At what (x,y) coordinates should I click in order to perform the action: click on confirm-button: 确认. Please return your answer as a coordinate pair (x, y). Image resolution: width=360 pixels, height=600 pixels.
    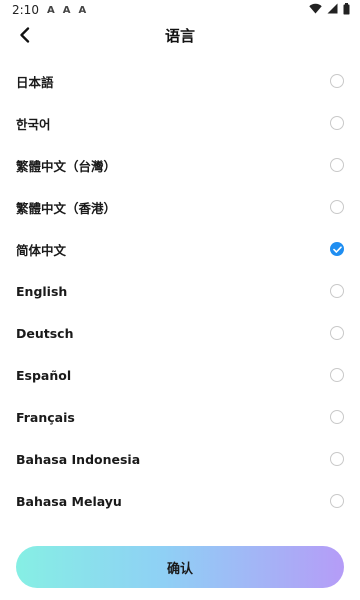
    Looking at the image, I should click on (180, 567).